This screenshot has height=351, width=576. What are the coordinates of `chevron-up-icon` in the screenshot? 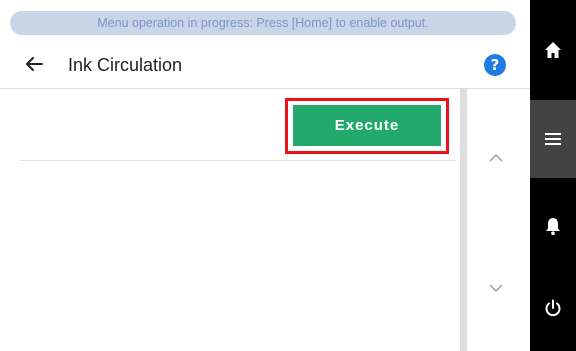 It's located at (496, 157).